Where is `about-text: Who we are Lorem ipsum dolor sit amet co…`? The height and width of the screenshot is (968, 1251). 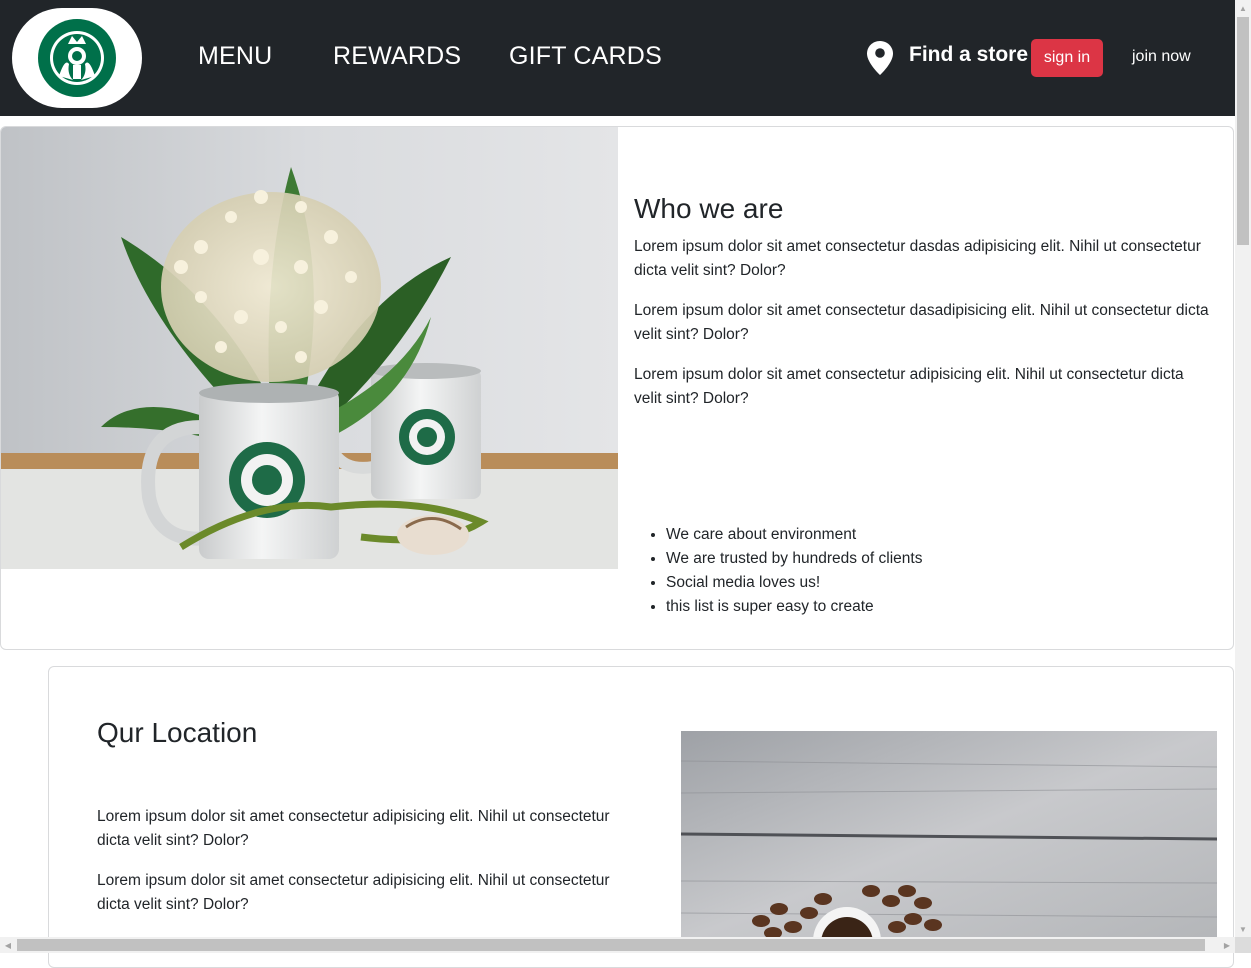 about-text: Who we are Lorem ipsum dolor sit amet co… is located at coordinates (924, 310).